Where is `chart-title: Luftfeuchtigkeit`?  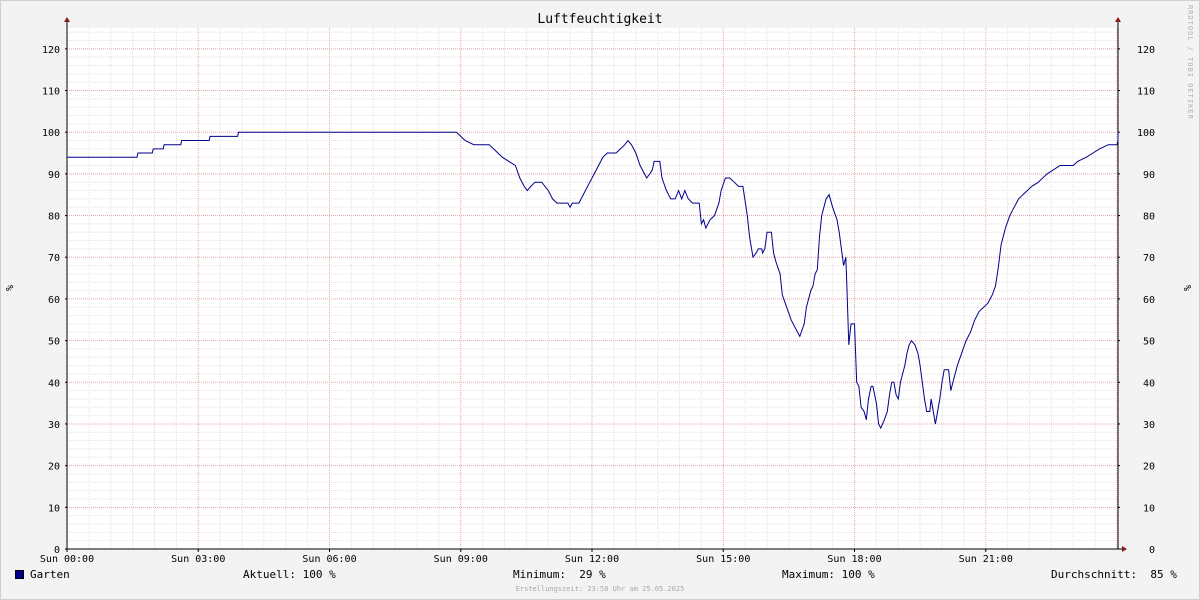 chart-title: Luftfeuchtigkeit is located at coordinates (599, 19).